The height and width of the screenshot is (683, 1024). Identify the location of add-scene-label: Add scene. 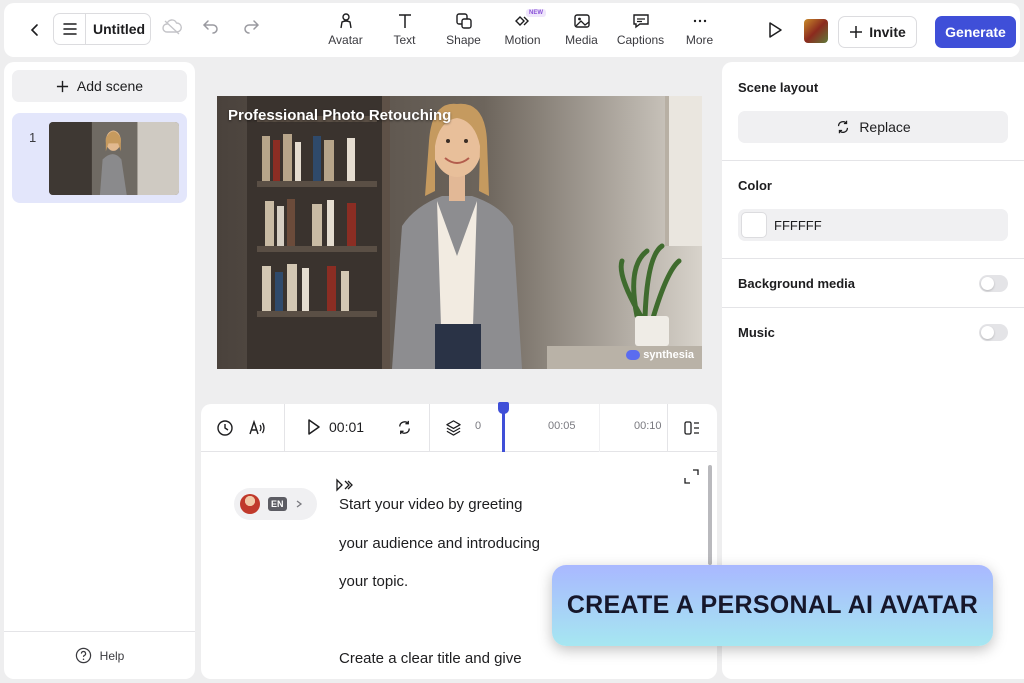
(110, 86).